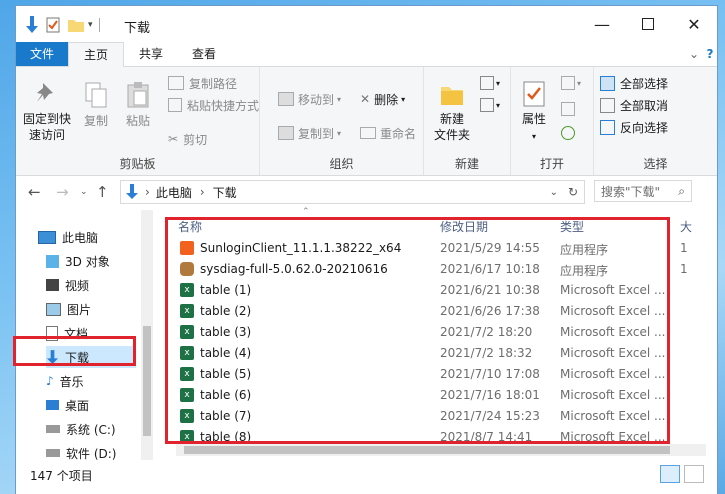 The height and width of the screenshot is (494, 725). I want to click on forward-button: →, so click(62, 192).